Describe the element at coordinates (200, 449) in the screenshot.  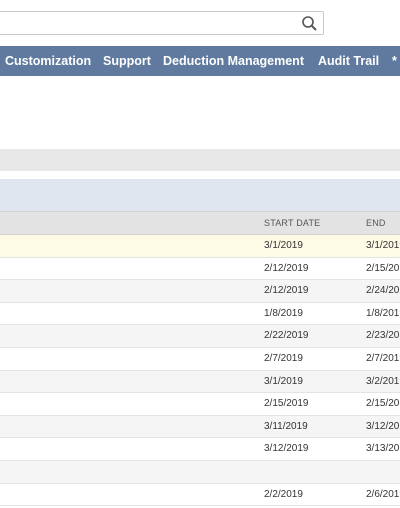
I see `table-row: 3/12/2019 3/13/2019` at that location.